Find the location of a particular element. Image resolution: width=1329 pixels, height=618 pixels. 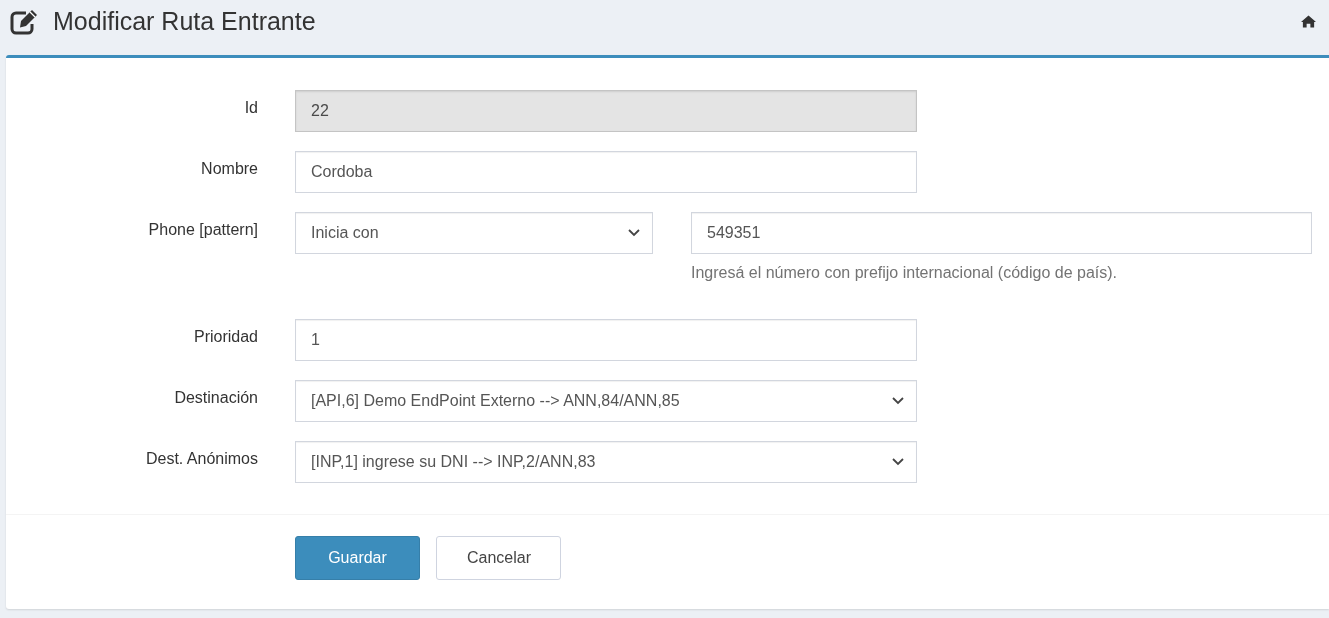

cancel-button: Cancelar is located at coordinates (498, 558).